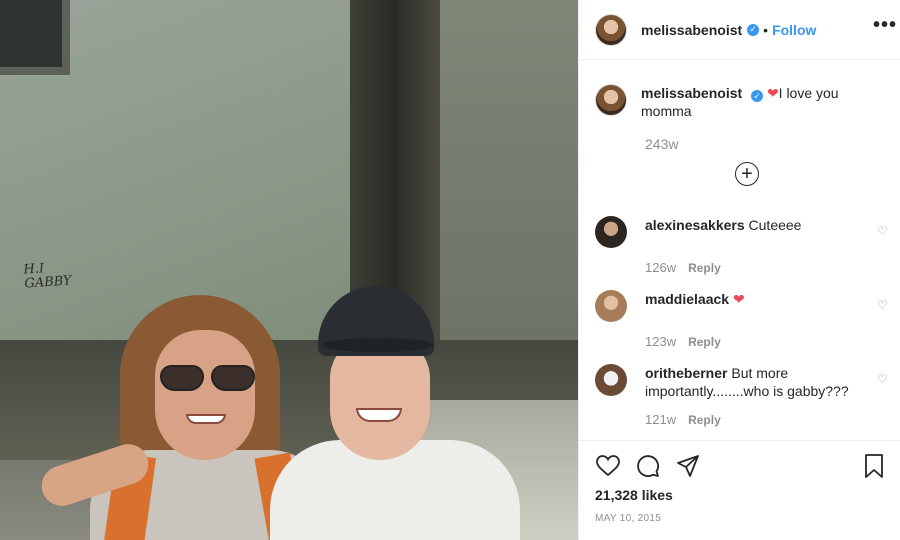 The image size is (900, 540). I want to click on author-avatar, so click(611, 29).